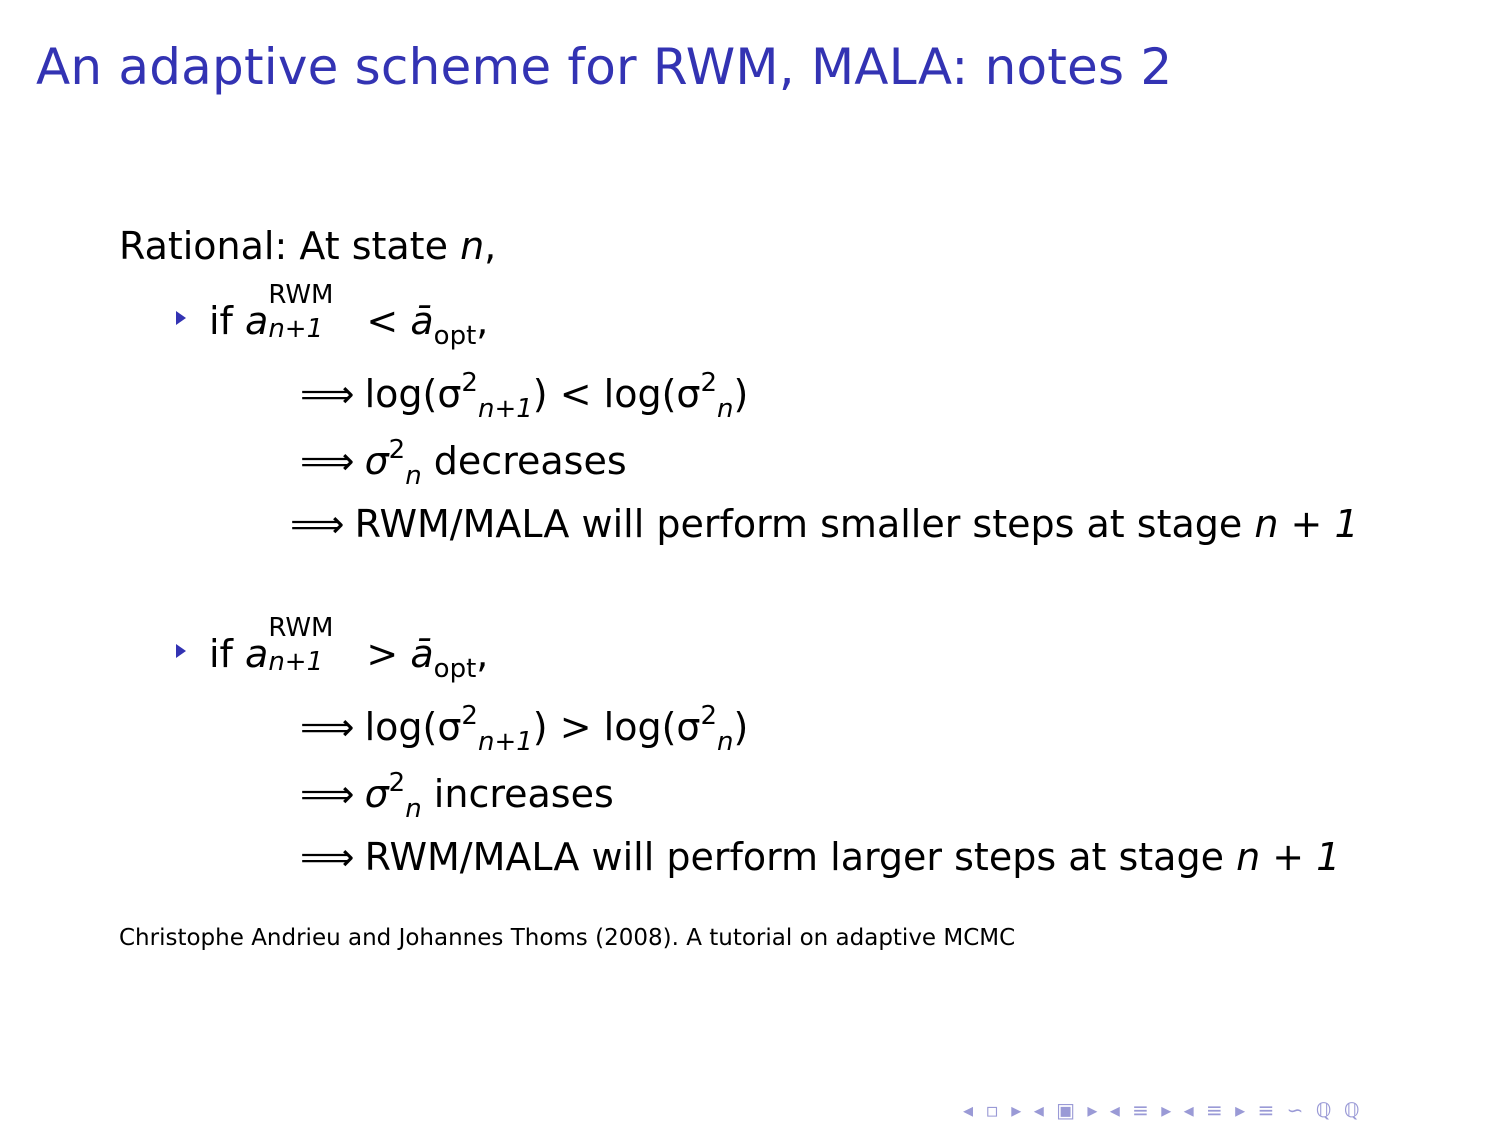 The width and height of the screenshot is (1512, 1134). What do you see at coordinates (463, 463) in the screenshot?
I see `block1-line2: ⟹ σ2n decreases` at bounding box center [463, 463].